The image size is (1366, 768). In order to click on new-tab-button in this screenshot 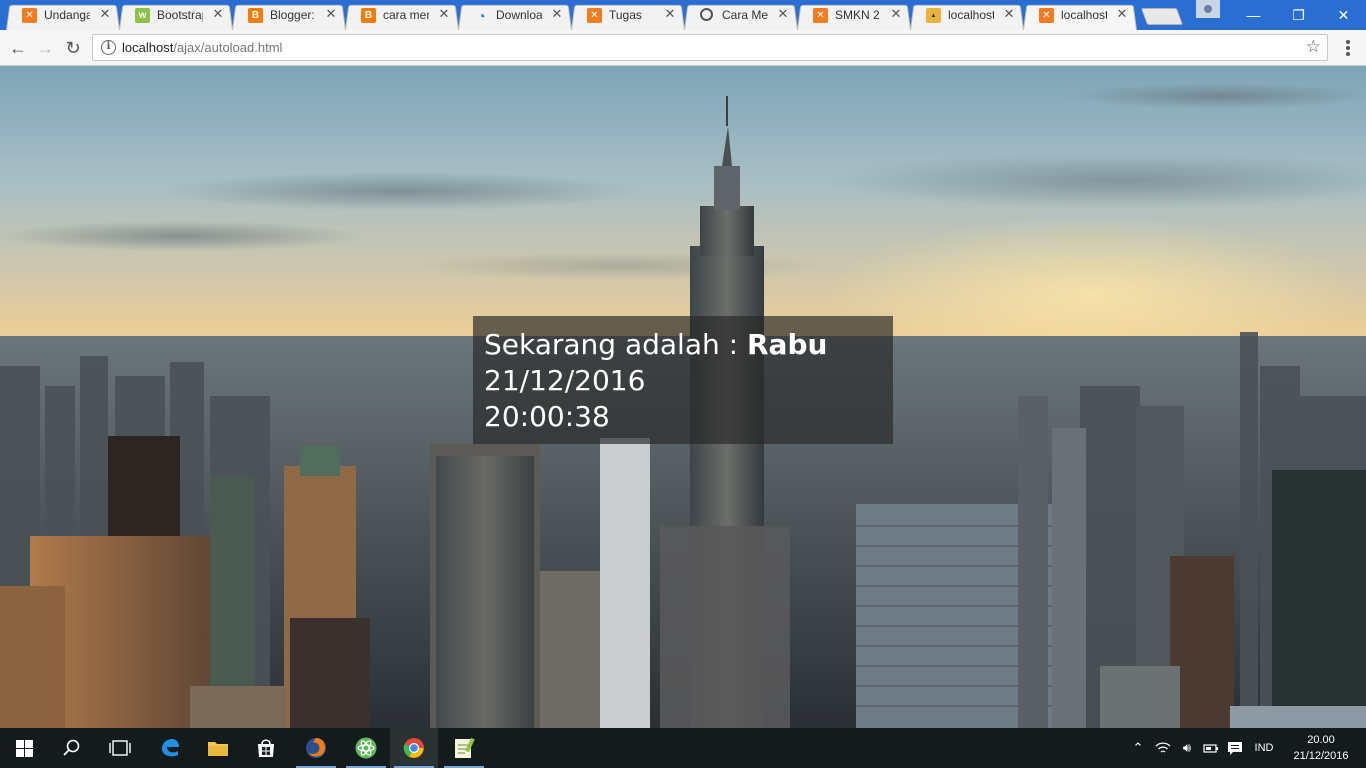, I will do `click(1162, 16)`.